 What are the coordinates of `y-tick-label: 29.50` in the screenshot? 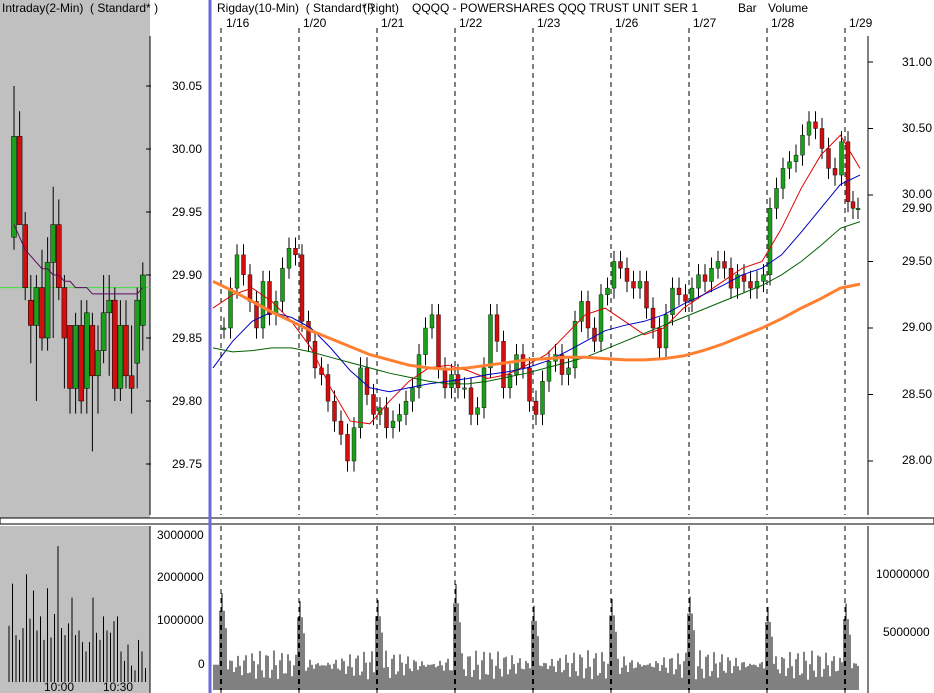 It's located at (917, 261).